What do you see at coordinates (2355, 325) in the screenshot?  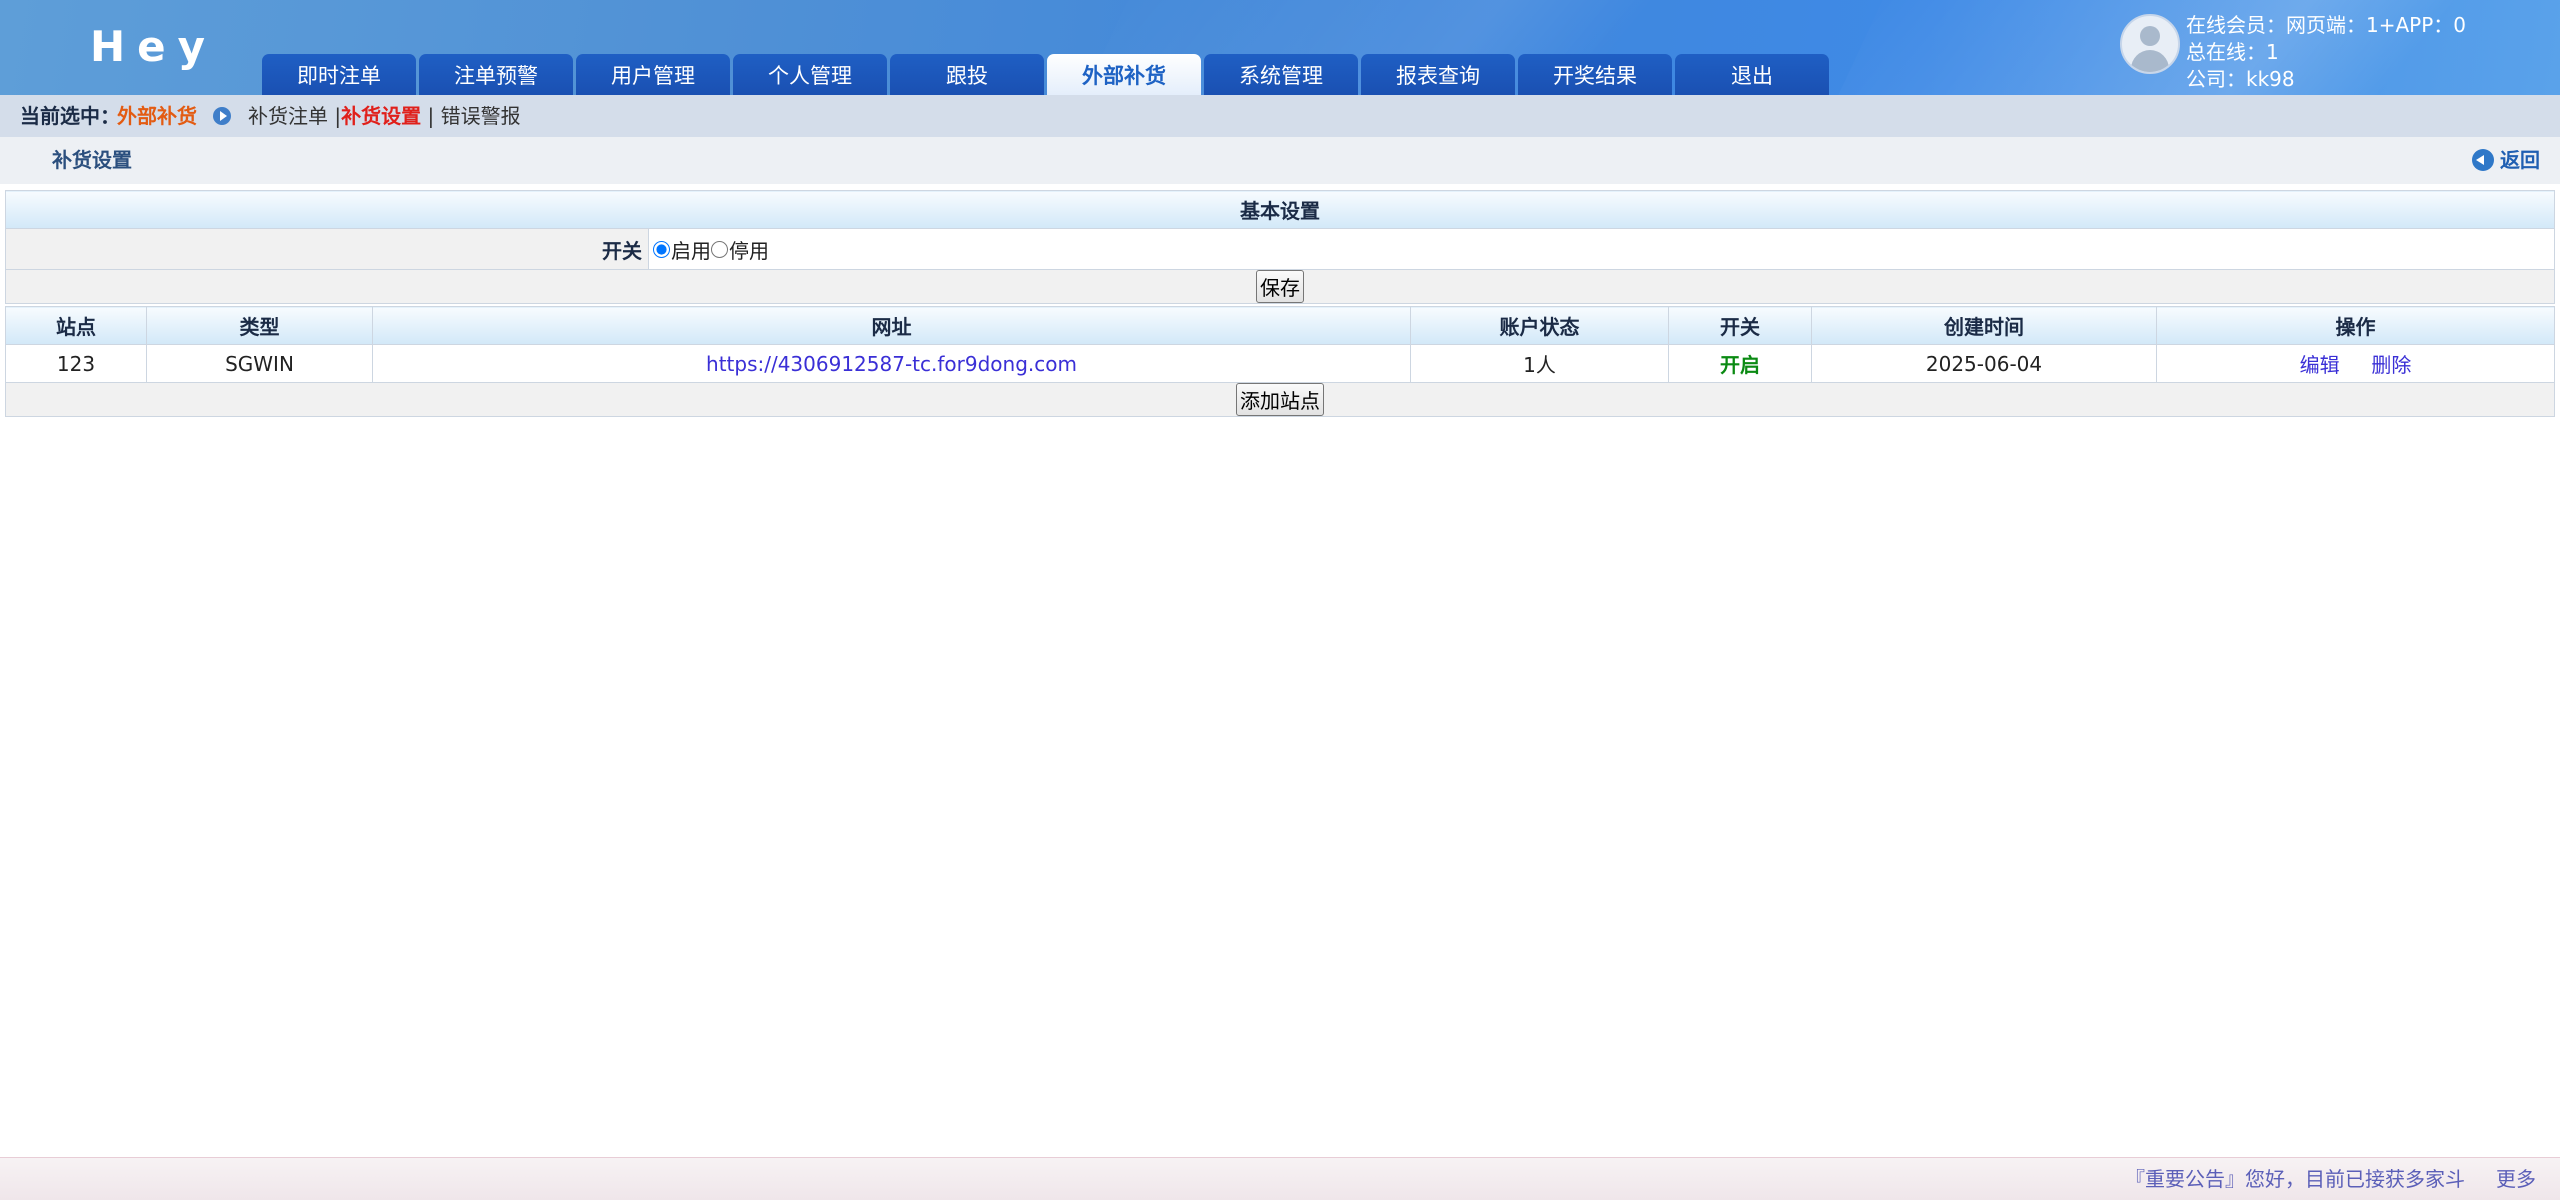 I see `col-actions: 操作` at bounding box center [2355, 325].